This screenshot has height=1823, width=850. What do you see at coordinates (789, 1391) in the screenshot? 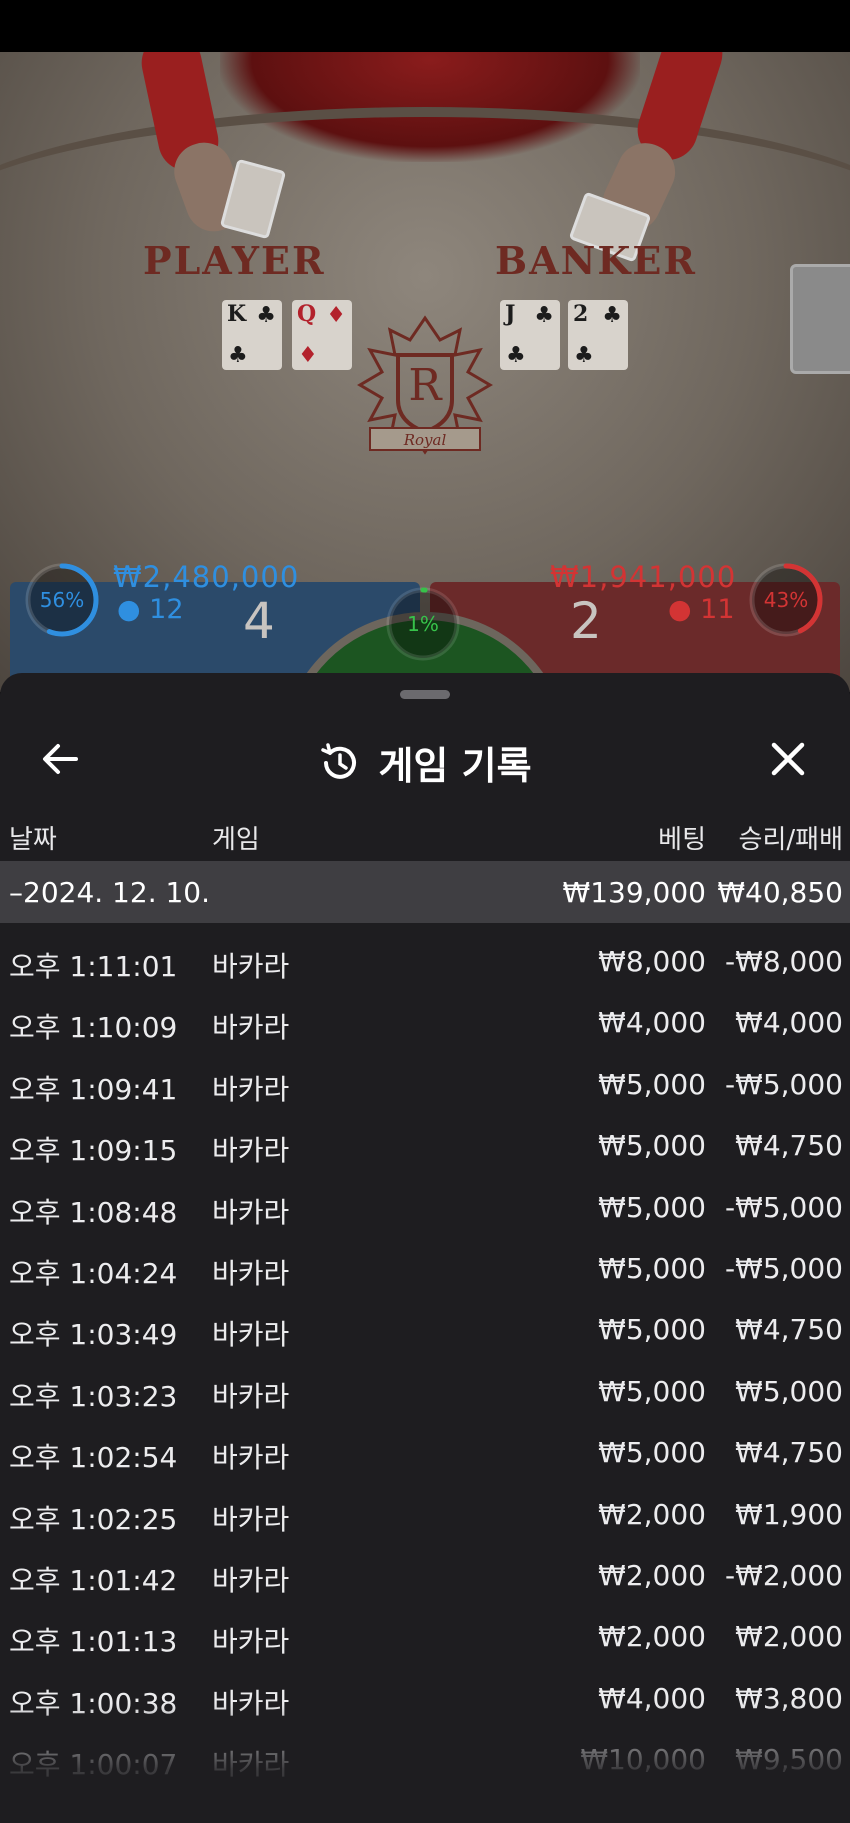
I see `row-result: ₩5,000` at bounding box center [789, 1391].